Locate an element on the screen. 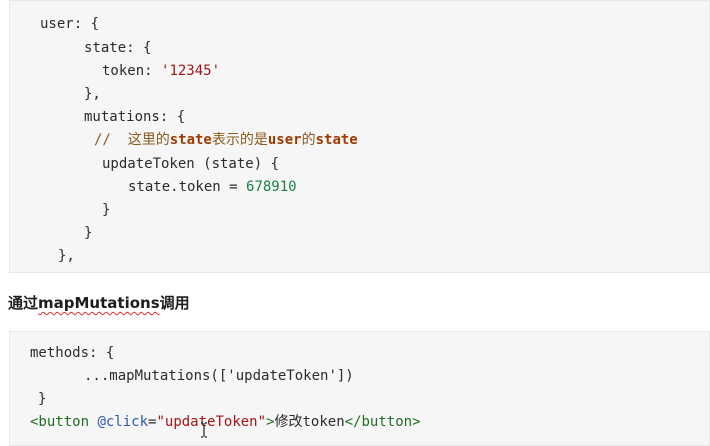 The image size is (710, 446). comment-keyword: user is located at coordinates (284, 140).